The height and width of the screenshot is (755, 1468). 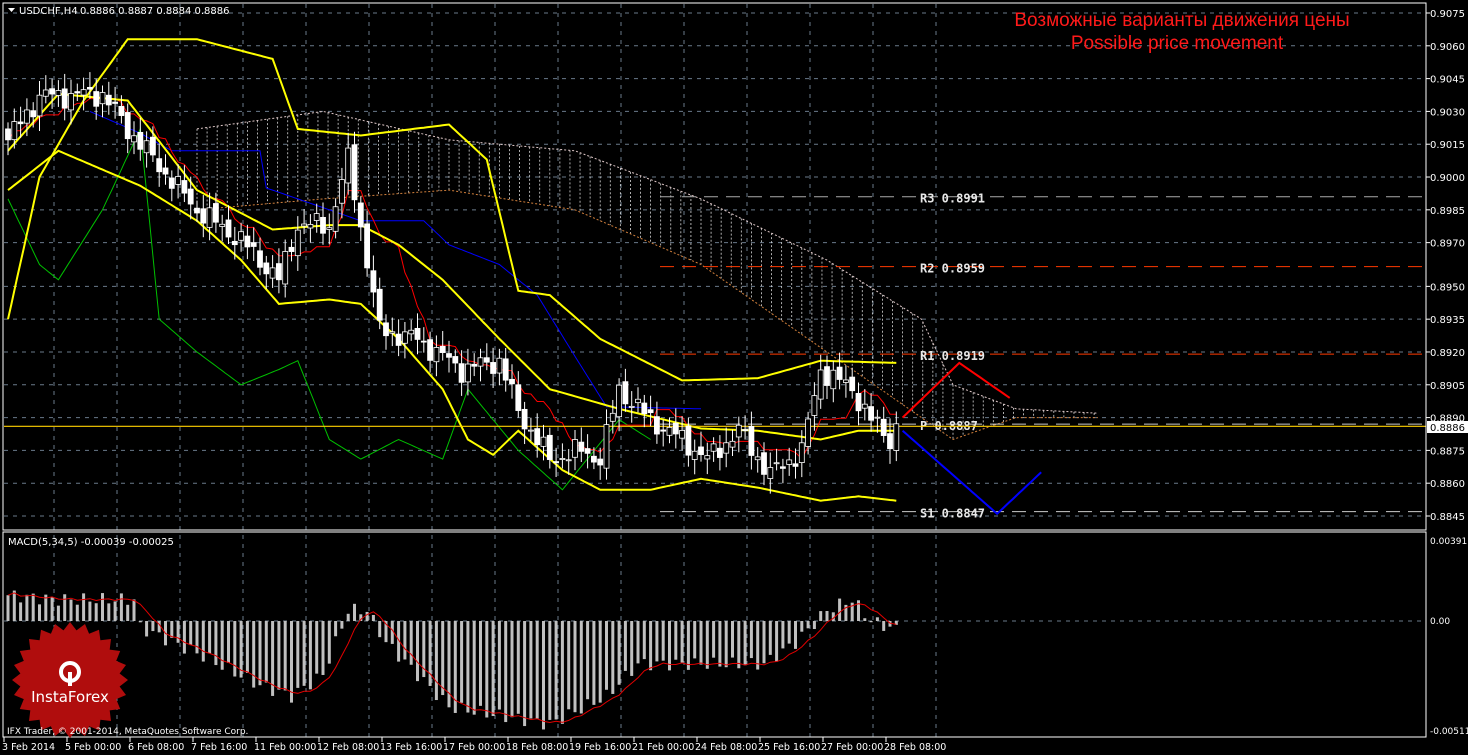 I want to click on time-tick: 7 Feb 16:00, so click(x=219, y=747).